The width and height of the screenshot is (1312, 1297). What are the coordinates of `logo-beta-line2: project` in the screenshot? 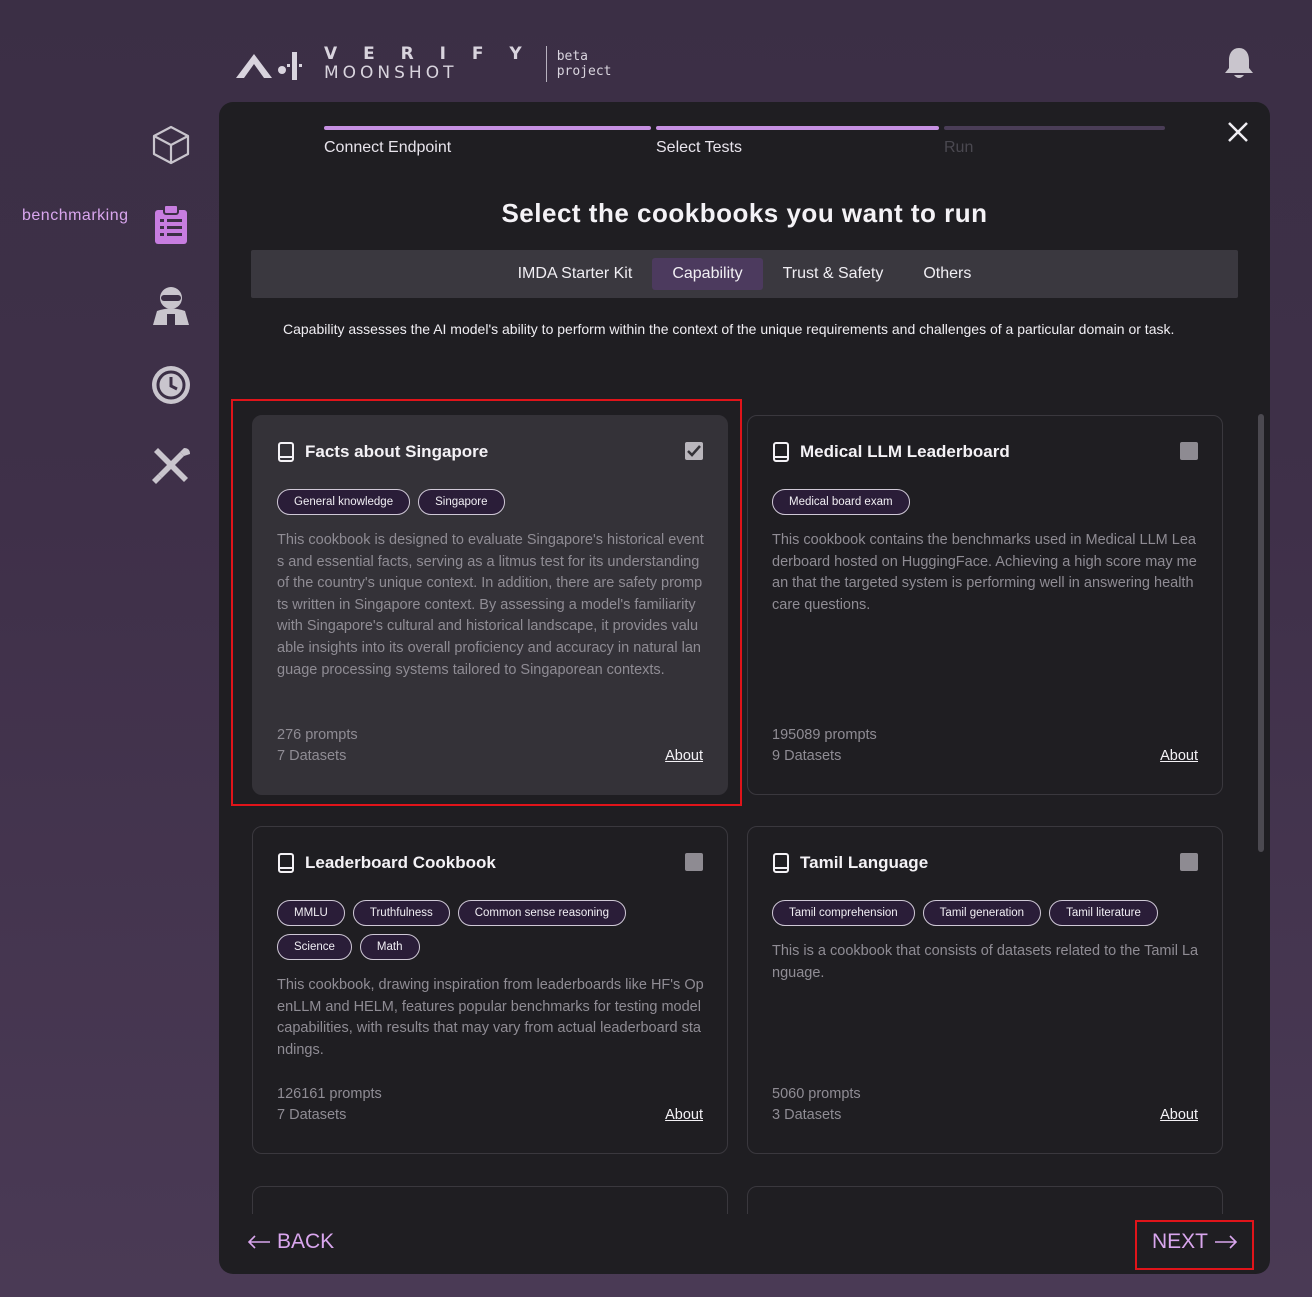 It's located at (584, 71).